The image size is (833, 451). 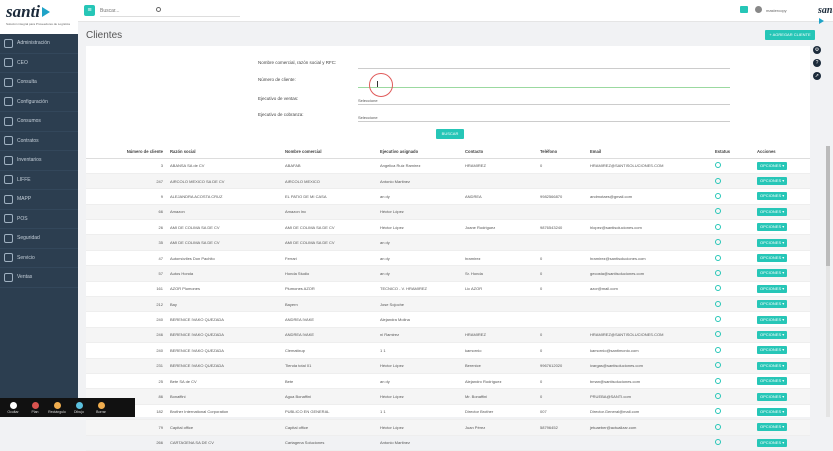 What do you see at coordinates (101, 407) in the screenshot?
I see `recorder-tool: Borrar` at bounding box center [101, 407].